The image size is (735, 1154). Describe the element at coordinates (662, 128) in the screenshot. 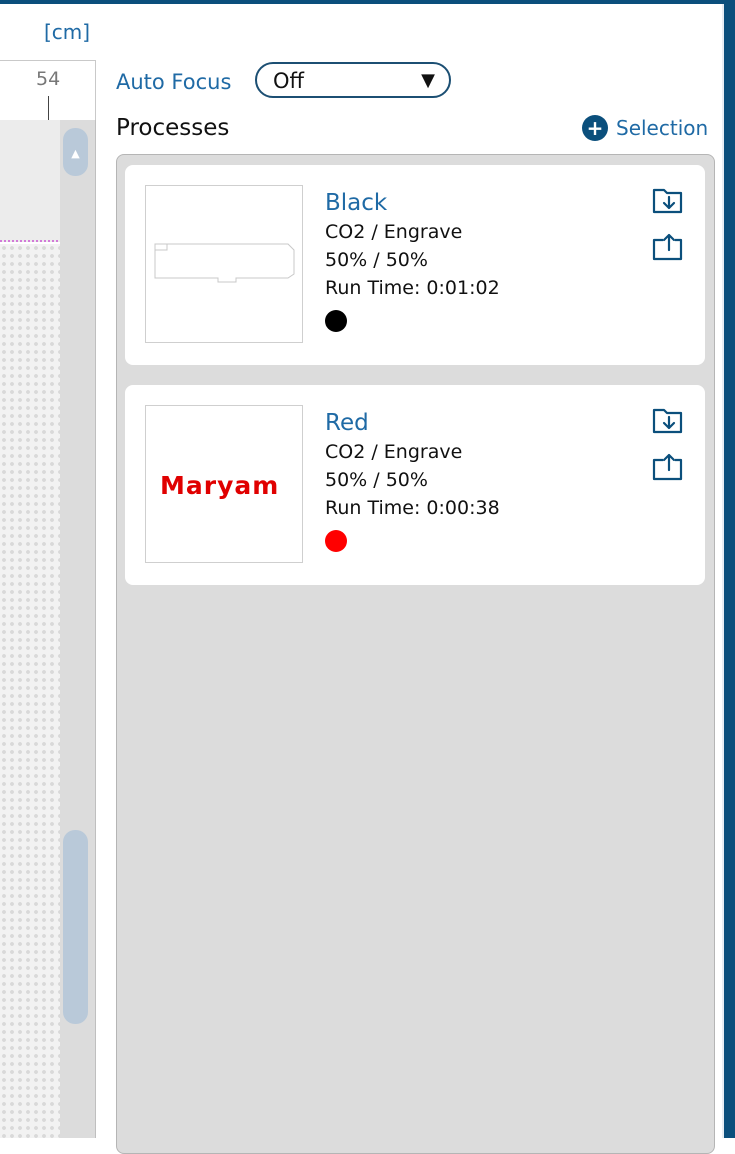

I see `selection-label: Selection` at that location.